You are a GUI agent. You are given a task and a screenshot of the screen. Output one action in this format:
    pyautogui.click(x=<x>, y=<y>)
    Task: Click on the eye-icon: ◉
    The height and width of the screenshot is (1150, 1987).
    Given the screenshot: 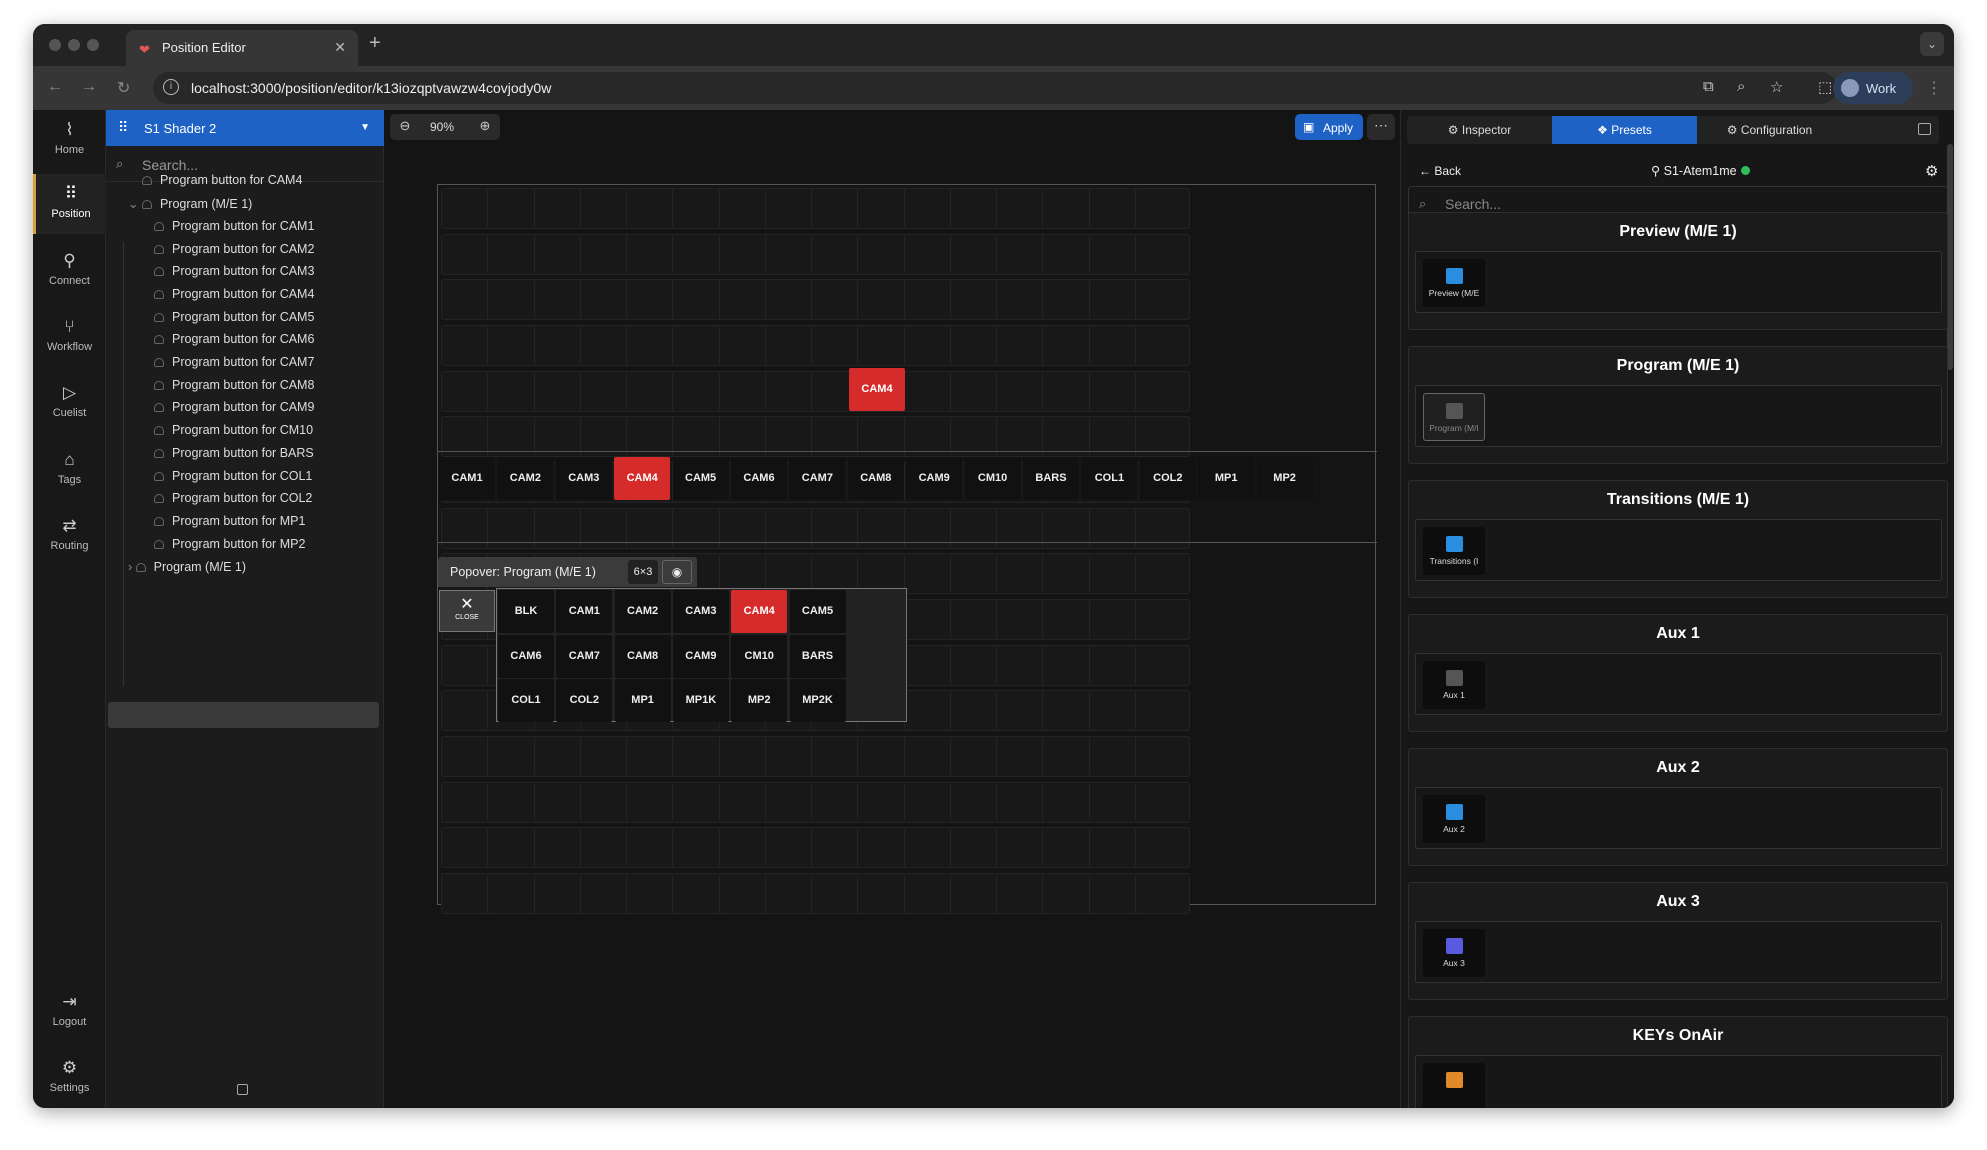 What is the action you would take?
    pyautogui.click(x=677, y=572)
    